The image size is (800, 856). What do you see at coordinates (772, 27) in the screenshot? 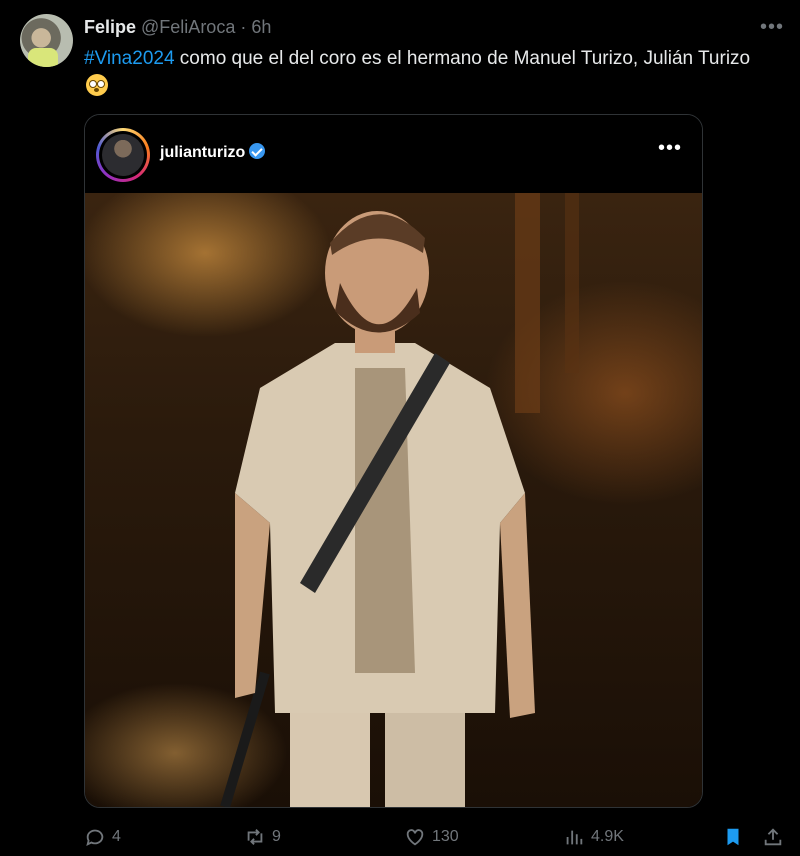
I see `more-options-icon: •••` at bounding box center [772, 27].